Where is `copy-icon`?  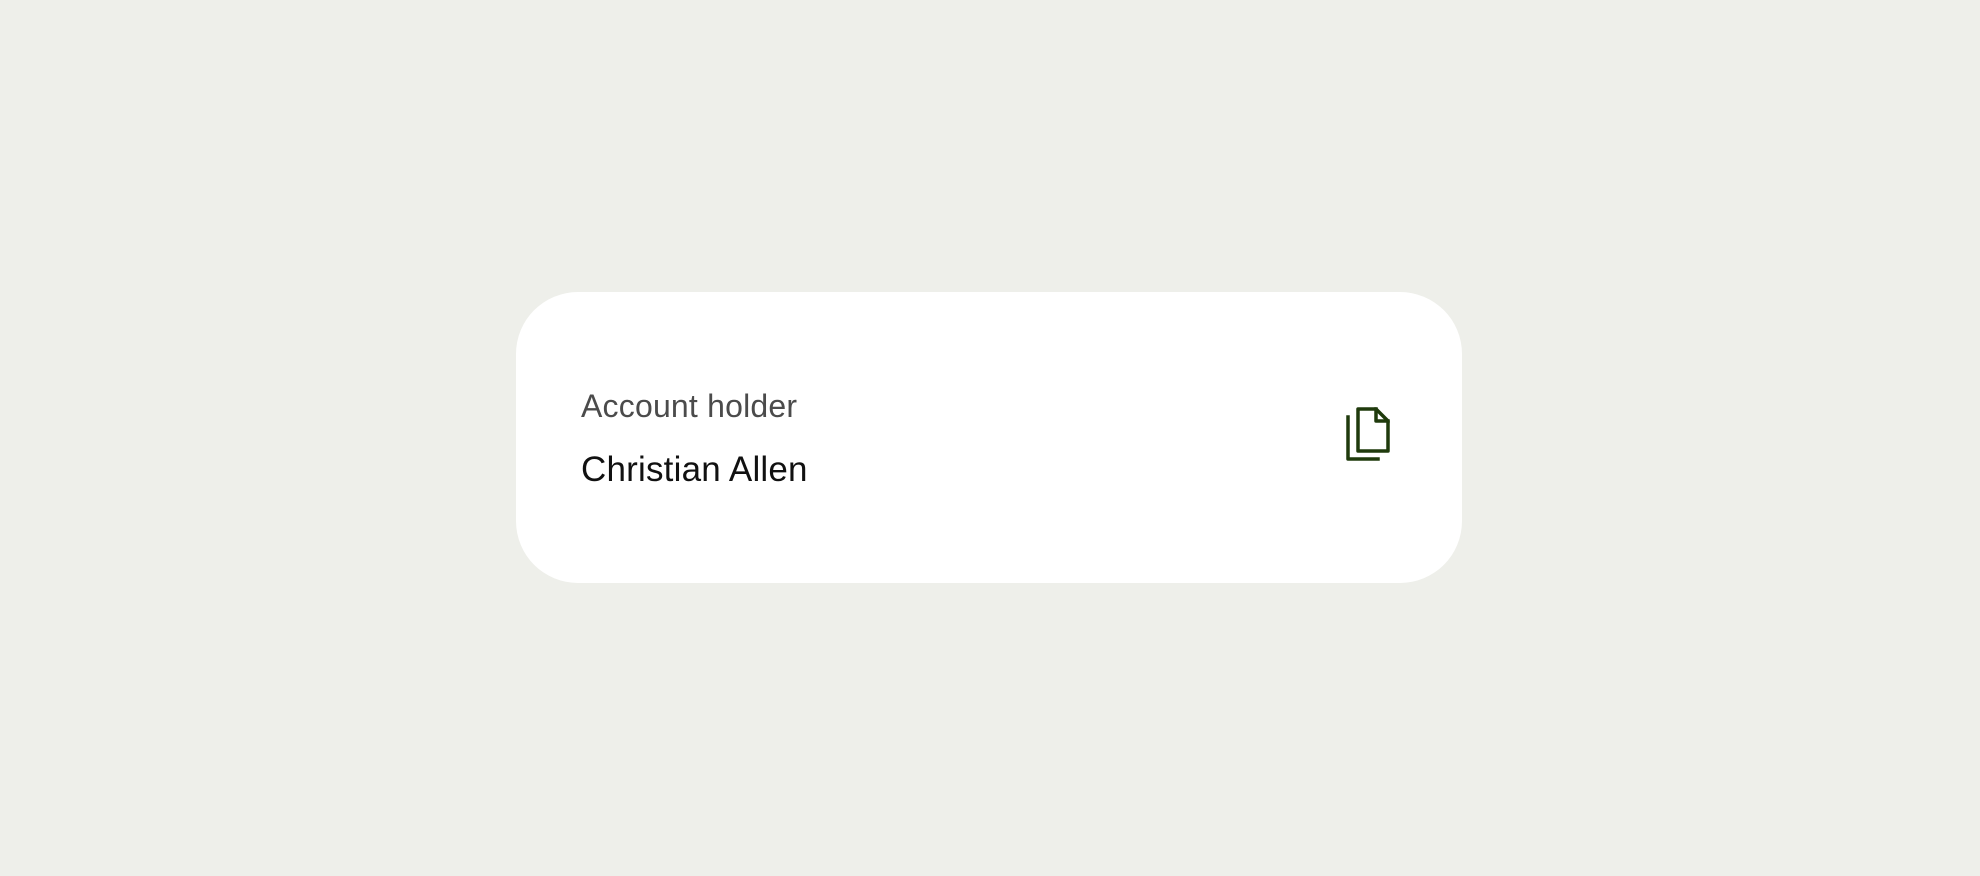 copy-icon is located at coordinates (1371, 437).